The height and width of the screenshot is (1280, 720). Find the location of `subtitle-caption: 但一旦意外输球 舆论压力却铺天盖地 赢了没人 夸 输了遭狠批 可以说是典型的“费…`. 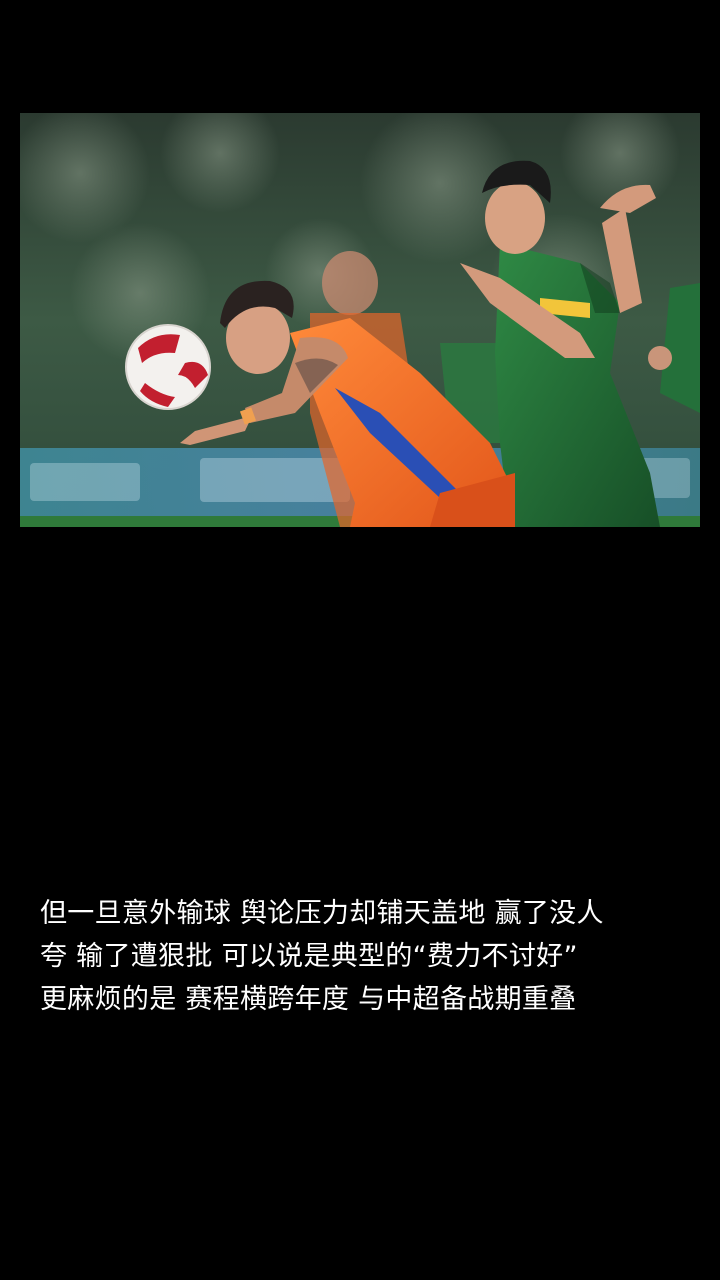

subtitle-caption: 但一旦意外输球 舆论压力却铺天盖地 赢了没人 夸 输了遭狠批 可以说是典型的“费… is located at coordinates (362, 956).